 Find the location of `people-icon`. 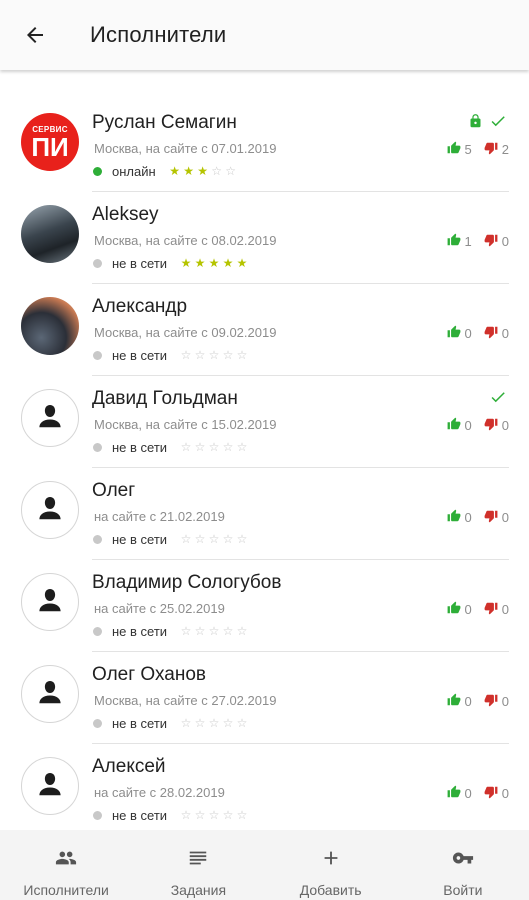

people-icon is located at coordinates (66, 860).